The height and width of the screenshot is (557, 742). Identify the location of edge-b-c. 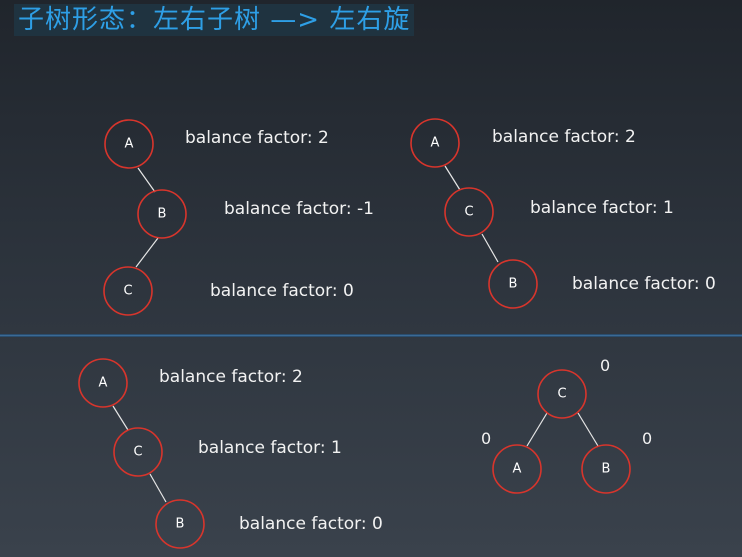
(147, 252).